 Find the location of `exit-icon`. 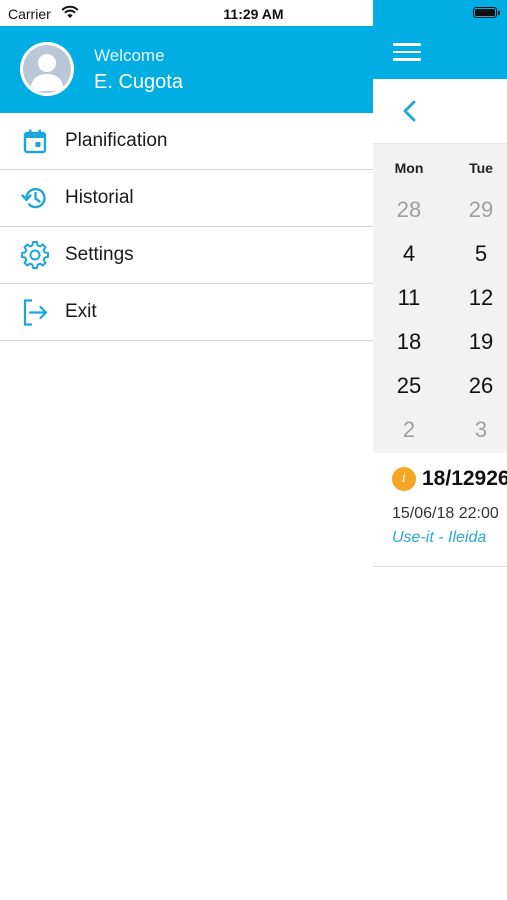

exit-icon is located at coordinates (35, 312).